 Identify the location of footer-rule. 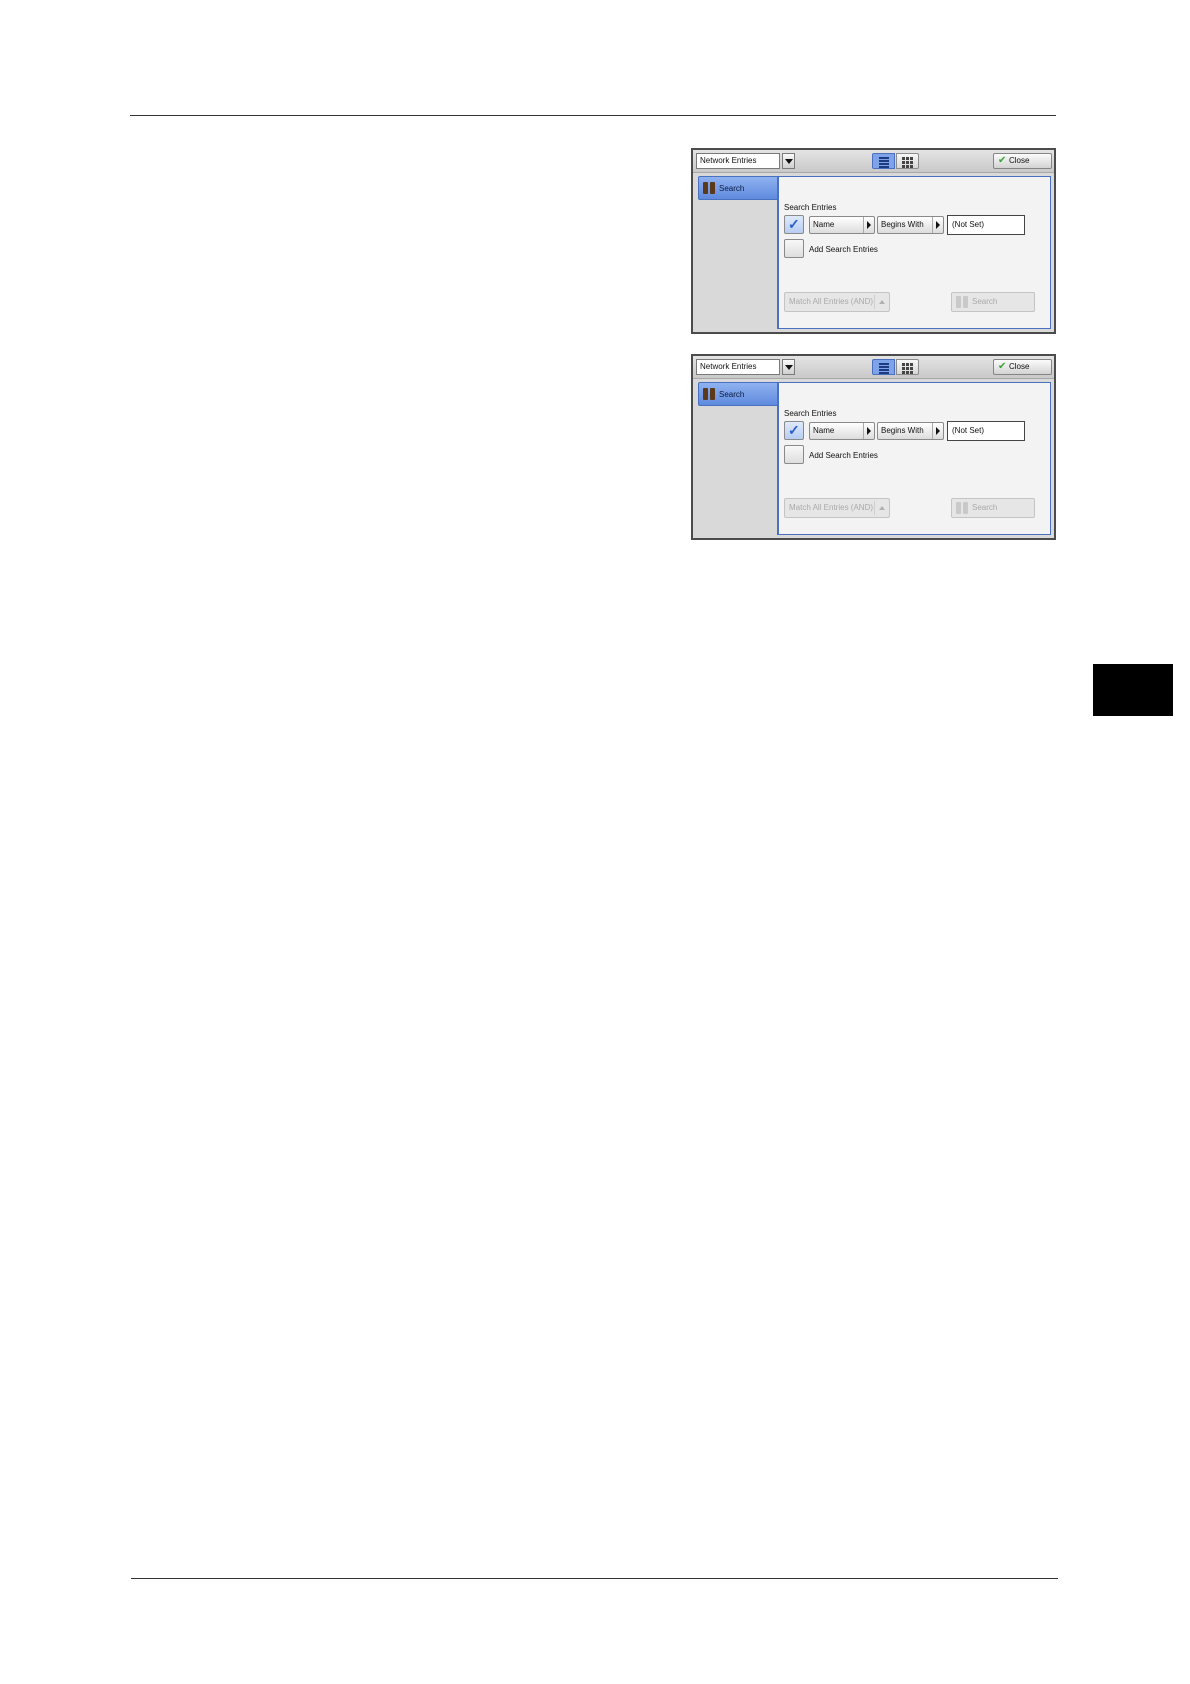
(594, 1578).